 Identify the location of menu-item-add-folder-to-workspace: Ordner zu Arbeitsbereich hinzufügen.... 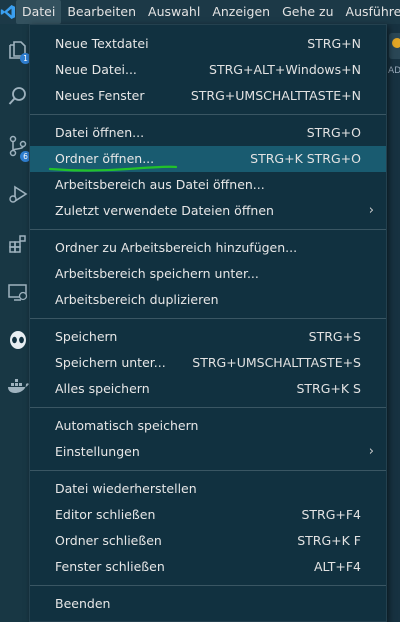
(208, 248).